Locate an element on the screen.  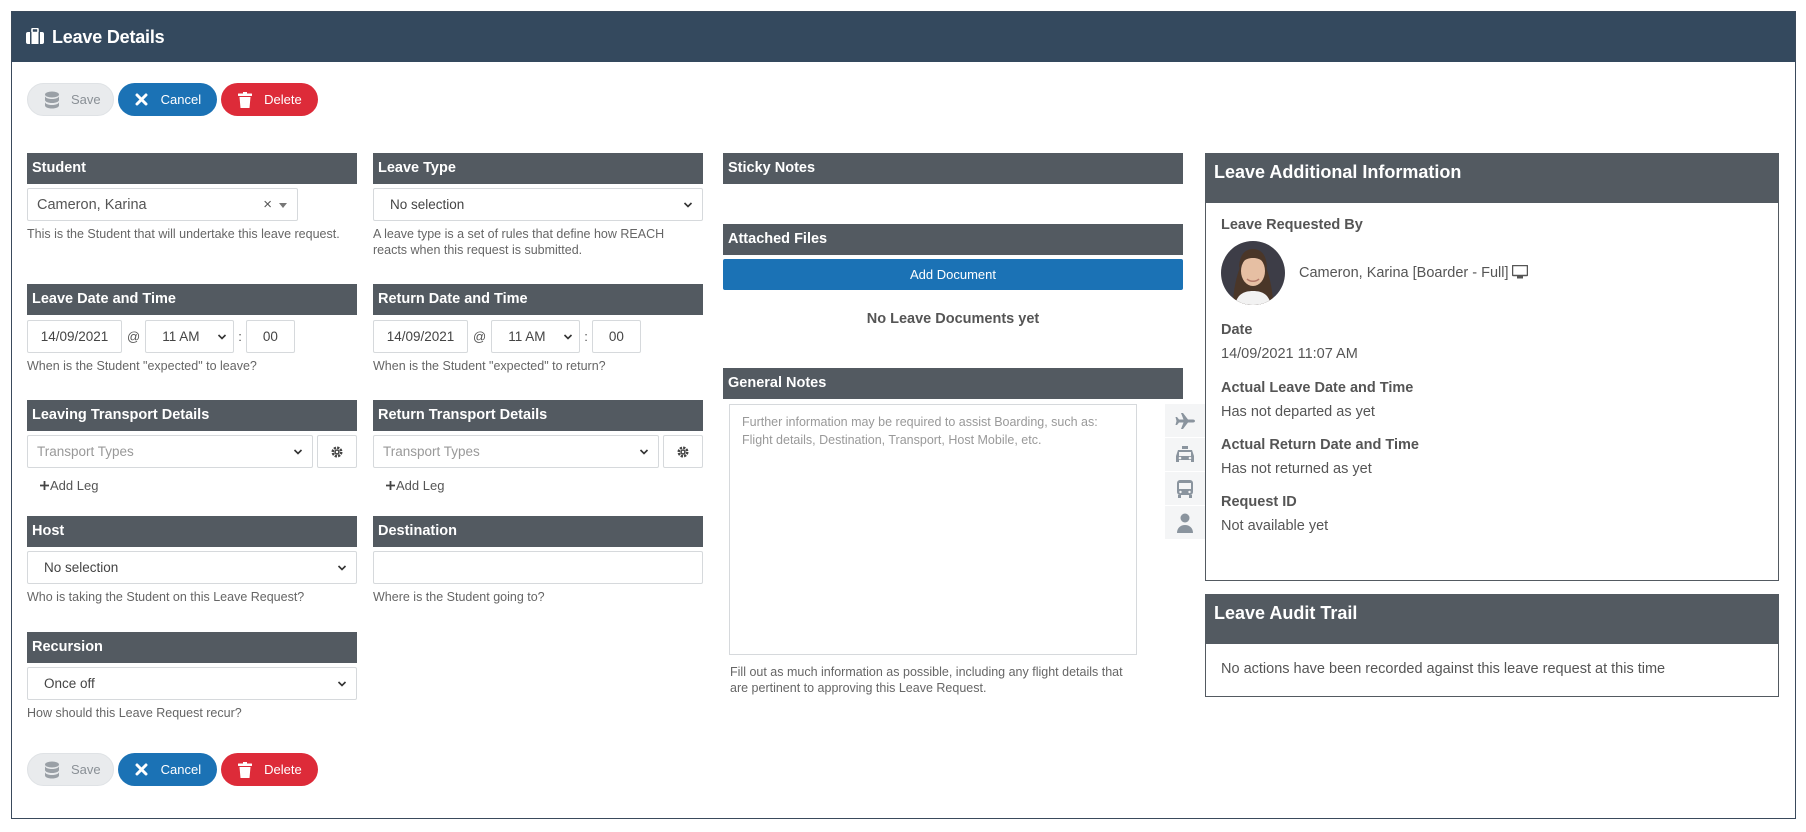
avatar is located at coordinates (1253, 273).